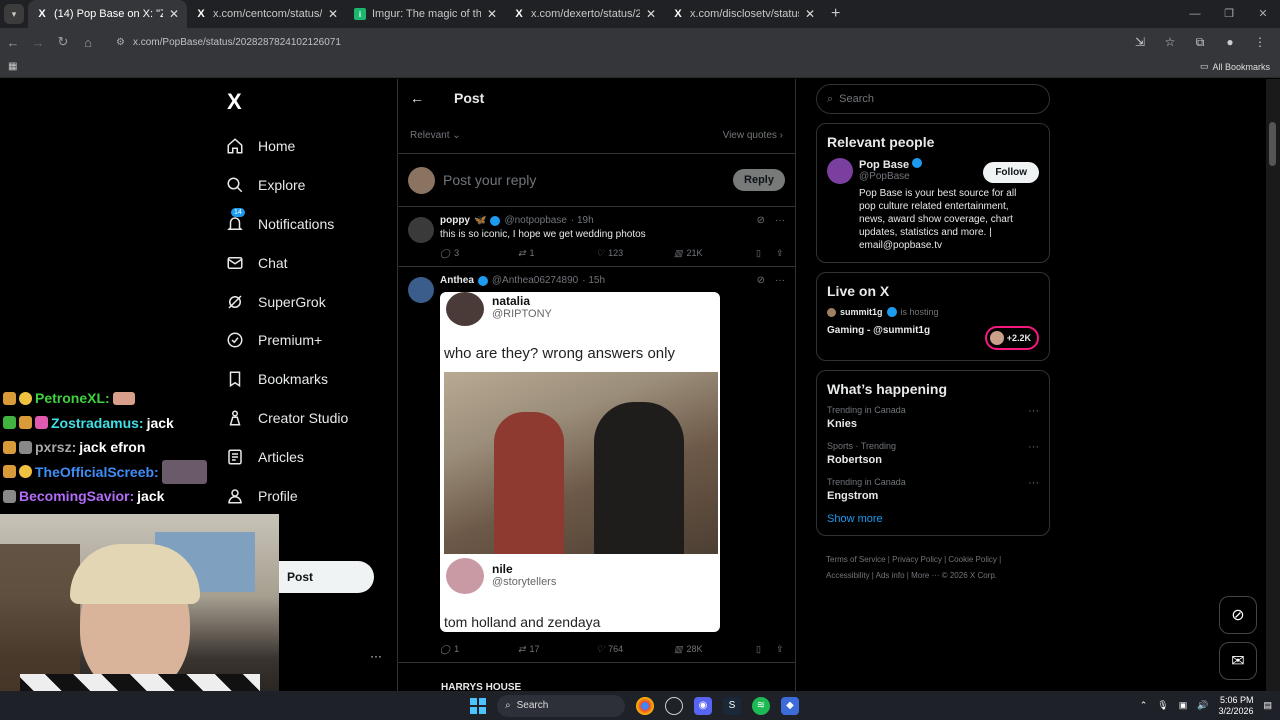 Image resolution: width=1280 pixels, height=720 pixels. Describe the element at coordinates (557, 649) in the screenshot. I see `repost-action: ⇄ 17` at that location.